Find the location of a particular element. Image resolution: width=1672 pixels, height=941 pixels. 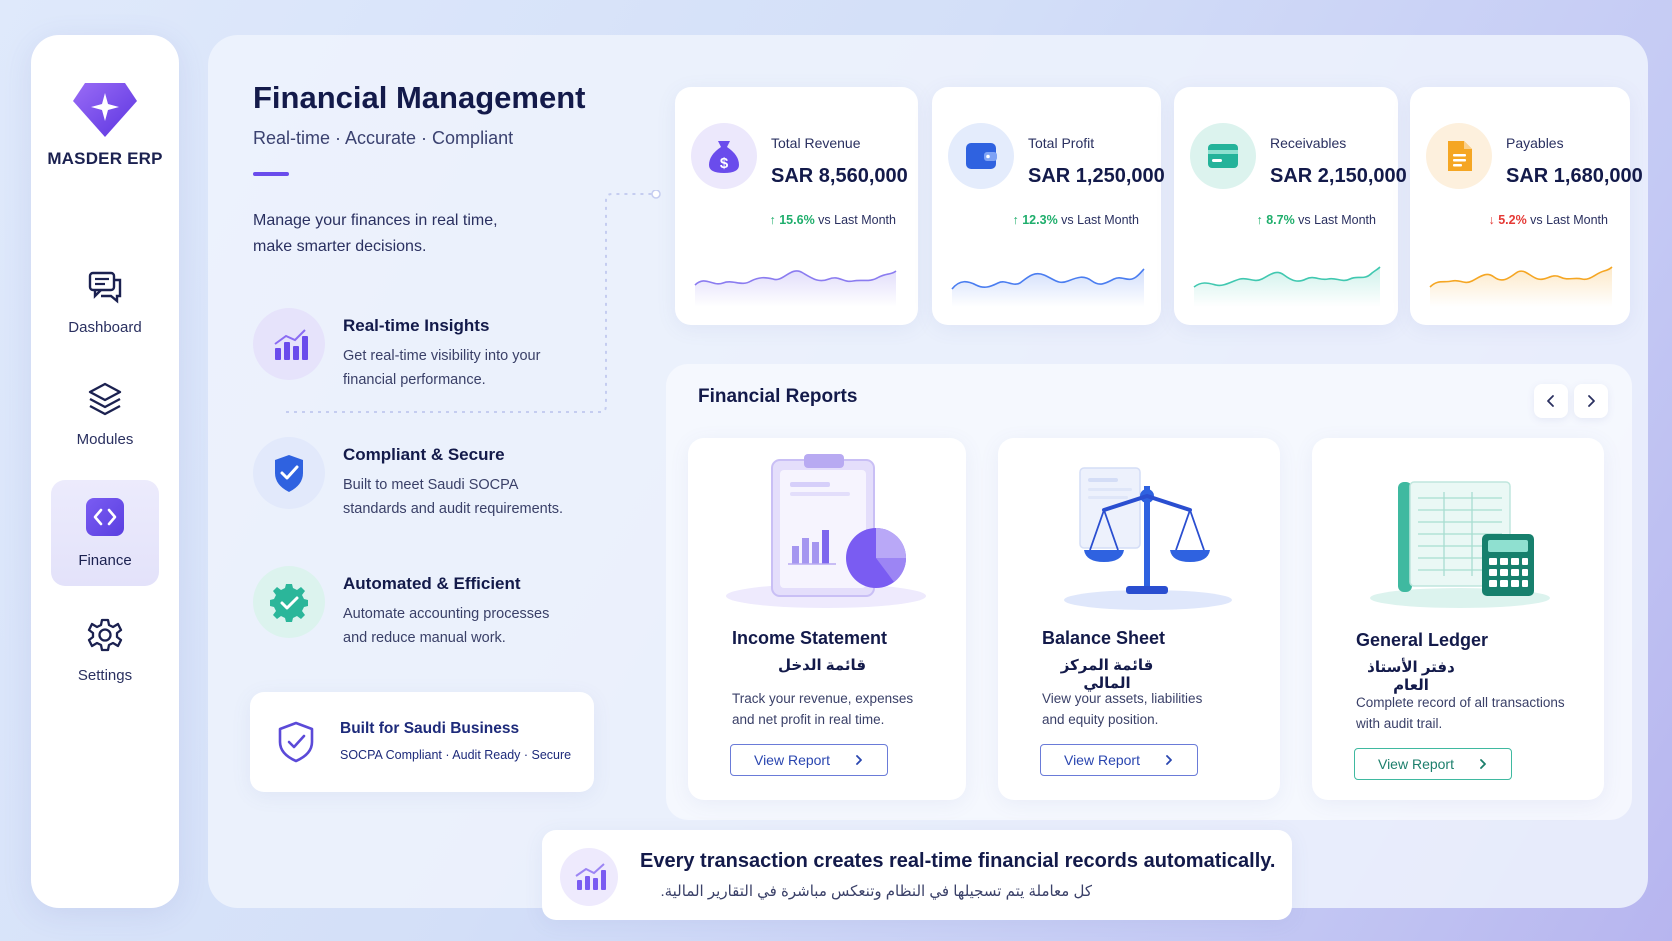

kpi-label: Total Revenue is located at coordinates (816, 143).